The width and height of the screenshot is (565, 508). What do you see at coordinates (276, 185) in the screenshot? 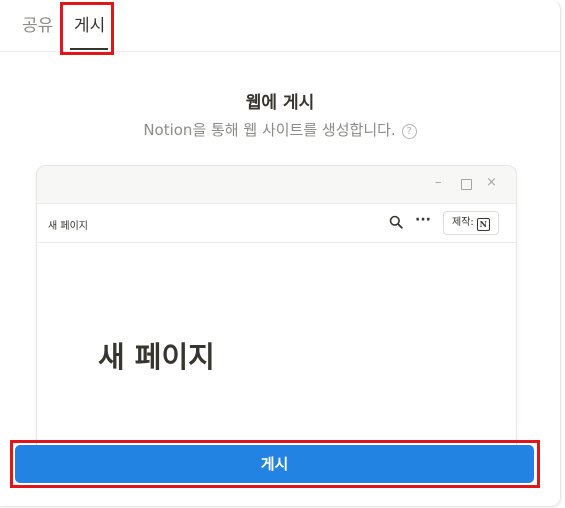
I see `preview-window-bar: – ×` at bounding box center [276, 185].